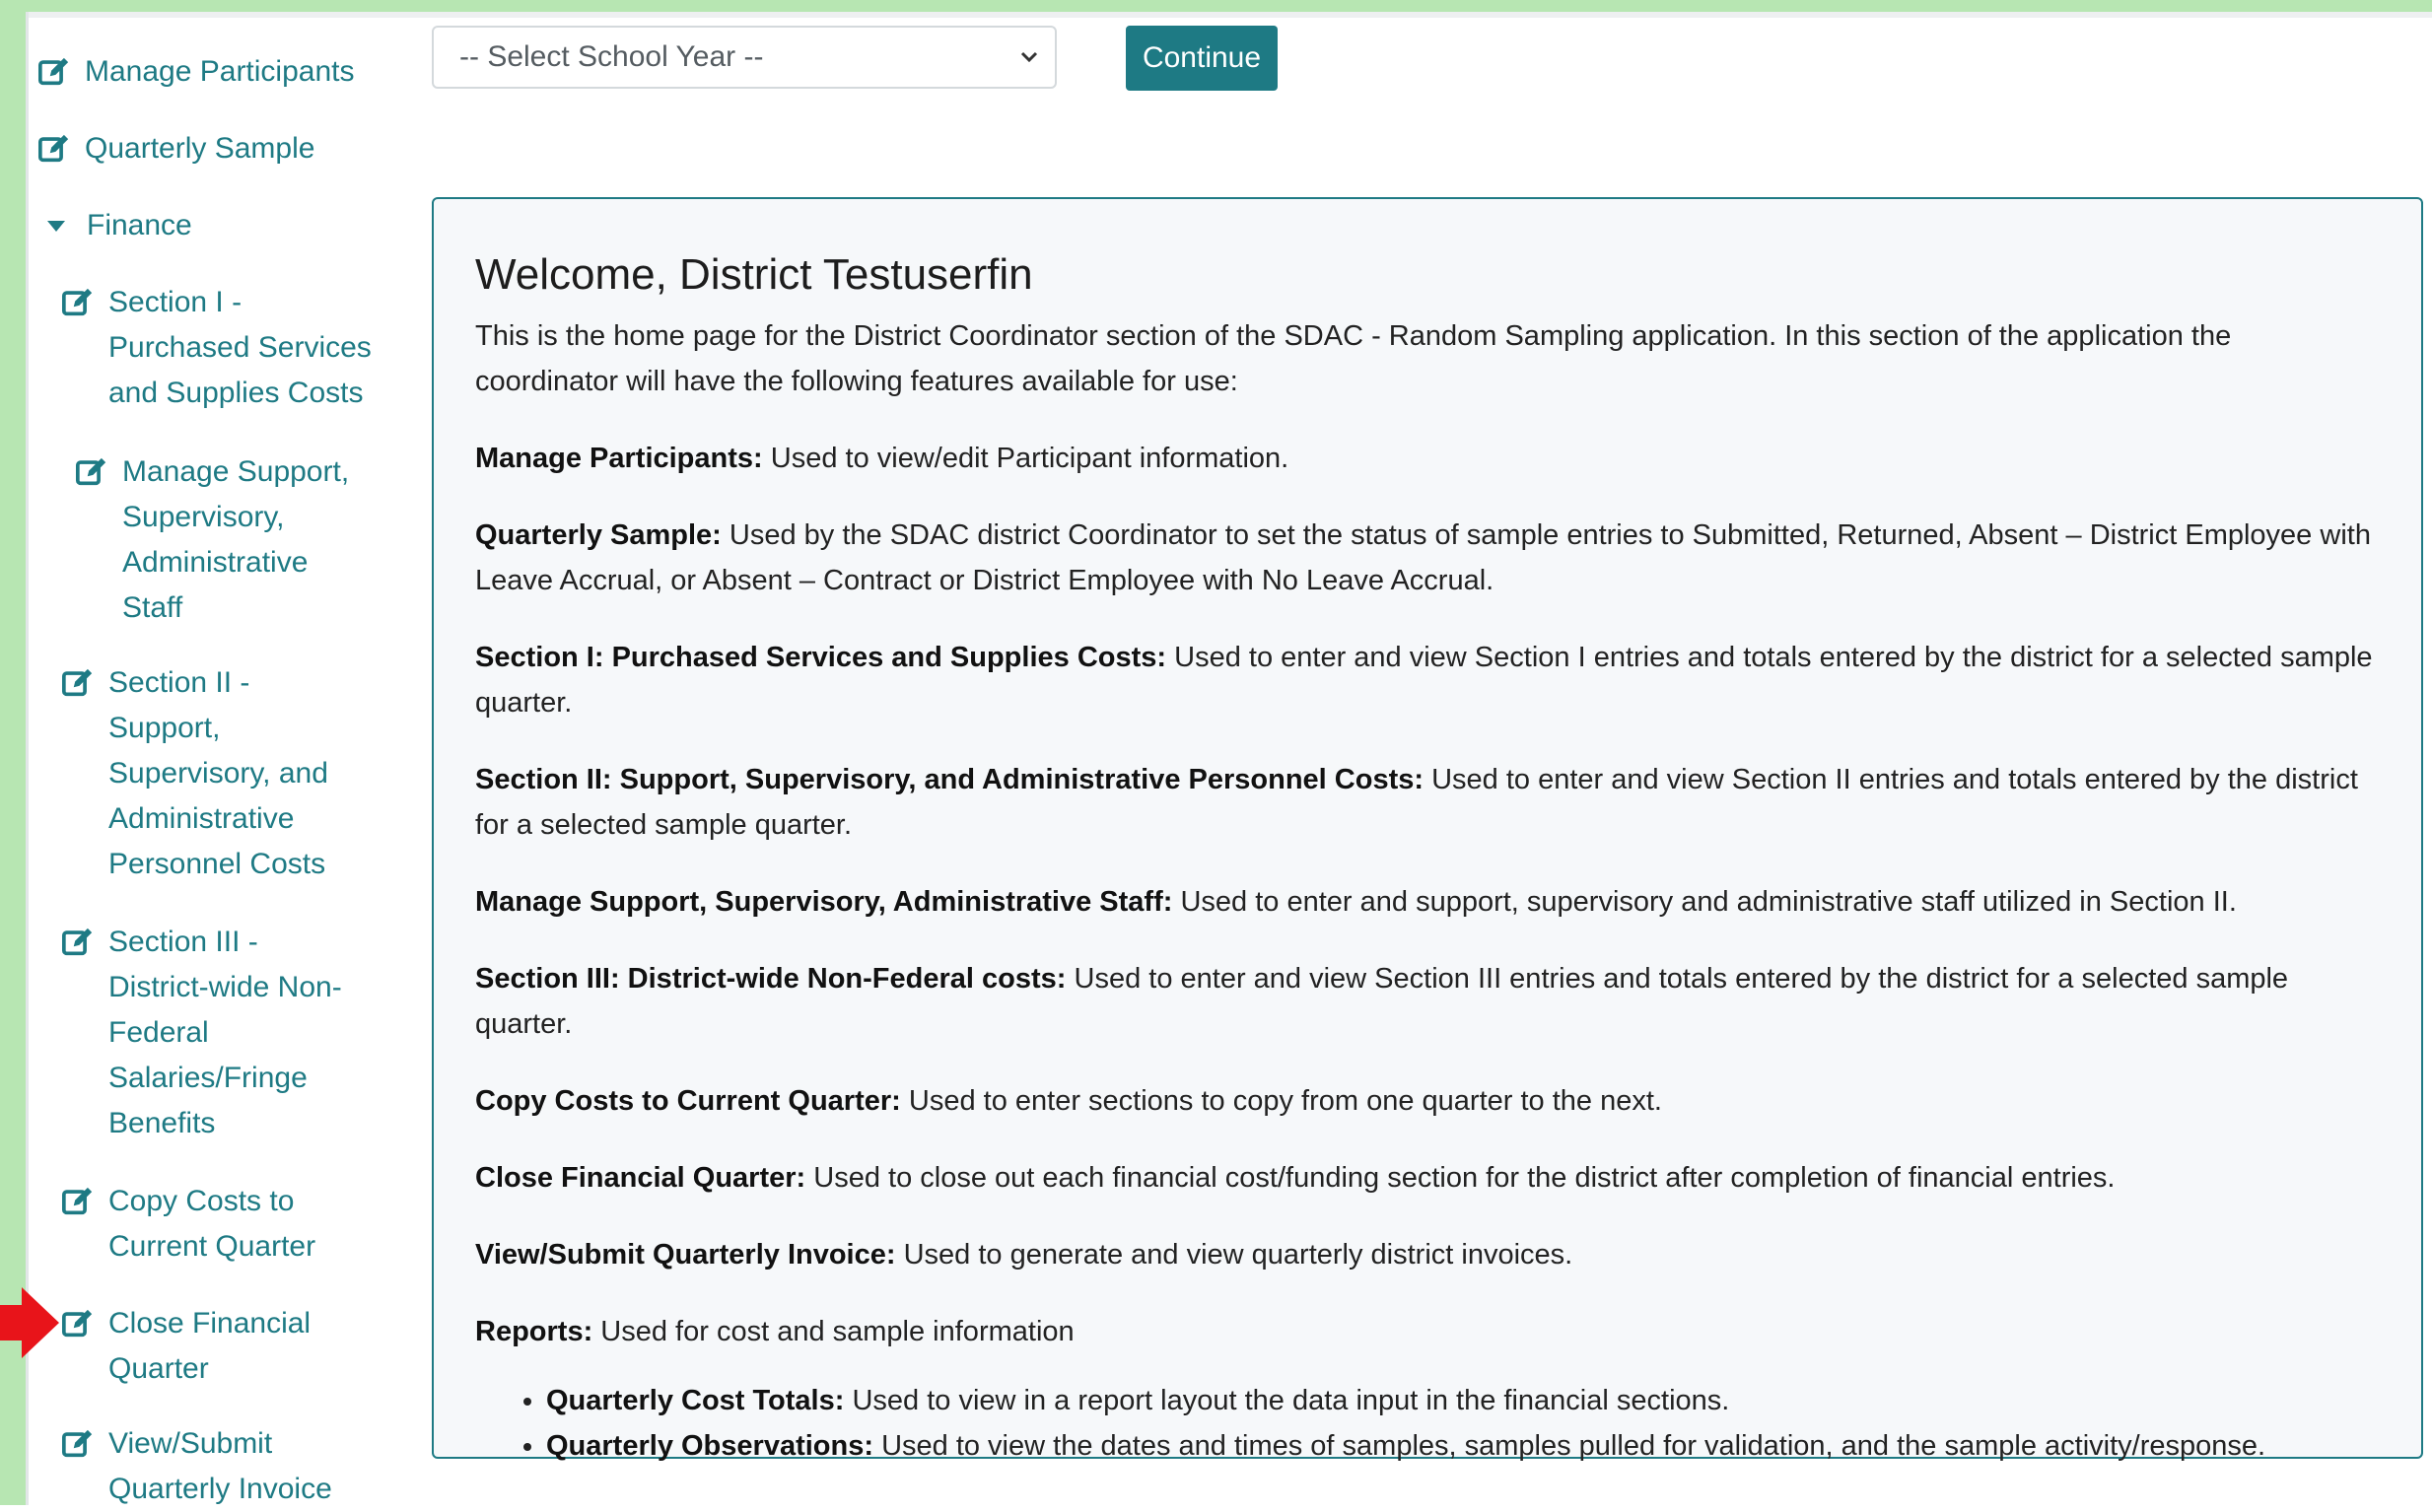 This screenshot has height=1512, width=2432. Describe the element at coordinates (27, 758) in the screenshot. I see `sidebar-divider` at that location.